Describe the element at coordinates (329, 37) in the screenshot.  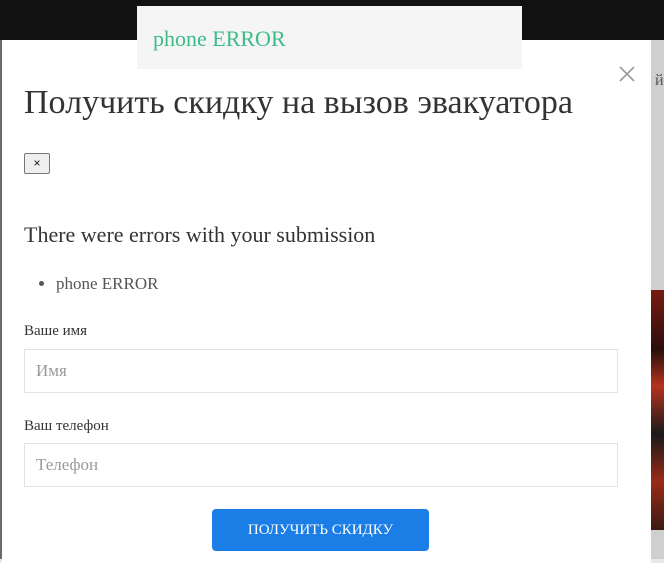
I see `error-toast: phone ERROR` at that location.